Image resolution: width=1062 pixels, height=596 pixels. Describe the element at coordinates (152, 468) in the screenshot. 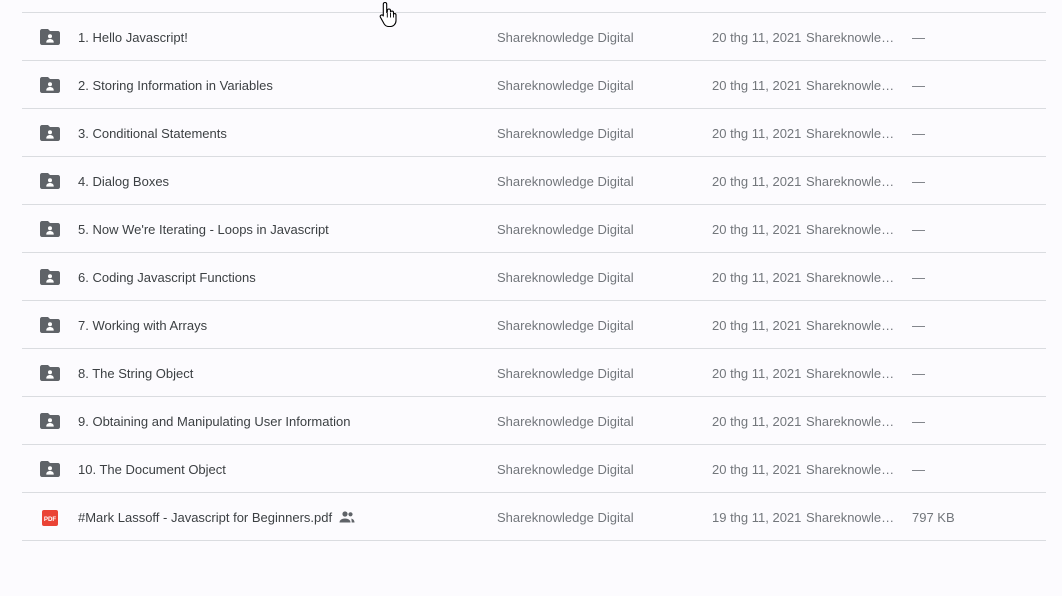

I see `file-name: 10. The Document Object` at that location.